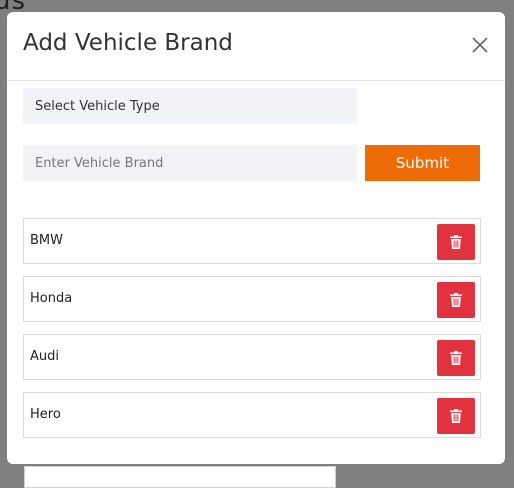  I want to click on modal-title: Add Vehicle Brand, so click(128, 43).